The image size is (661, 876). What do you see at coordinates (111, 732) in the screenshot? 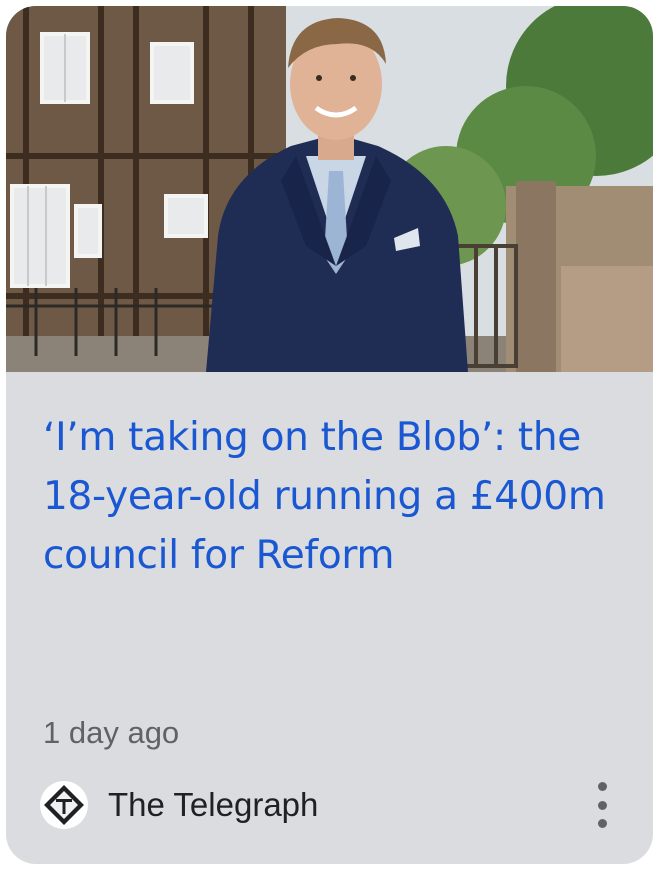
I see `article-timestamp: 1 day ago` at bounding box center [111, 732].